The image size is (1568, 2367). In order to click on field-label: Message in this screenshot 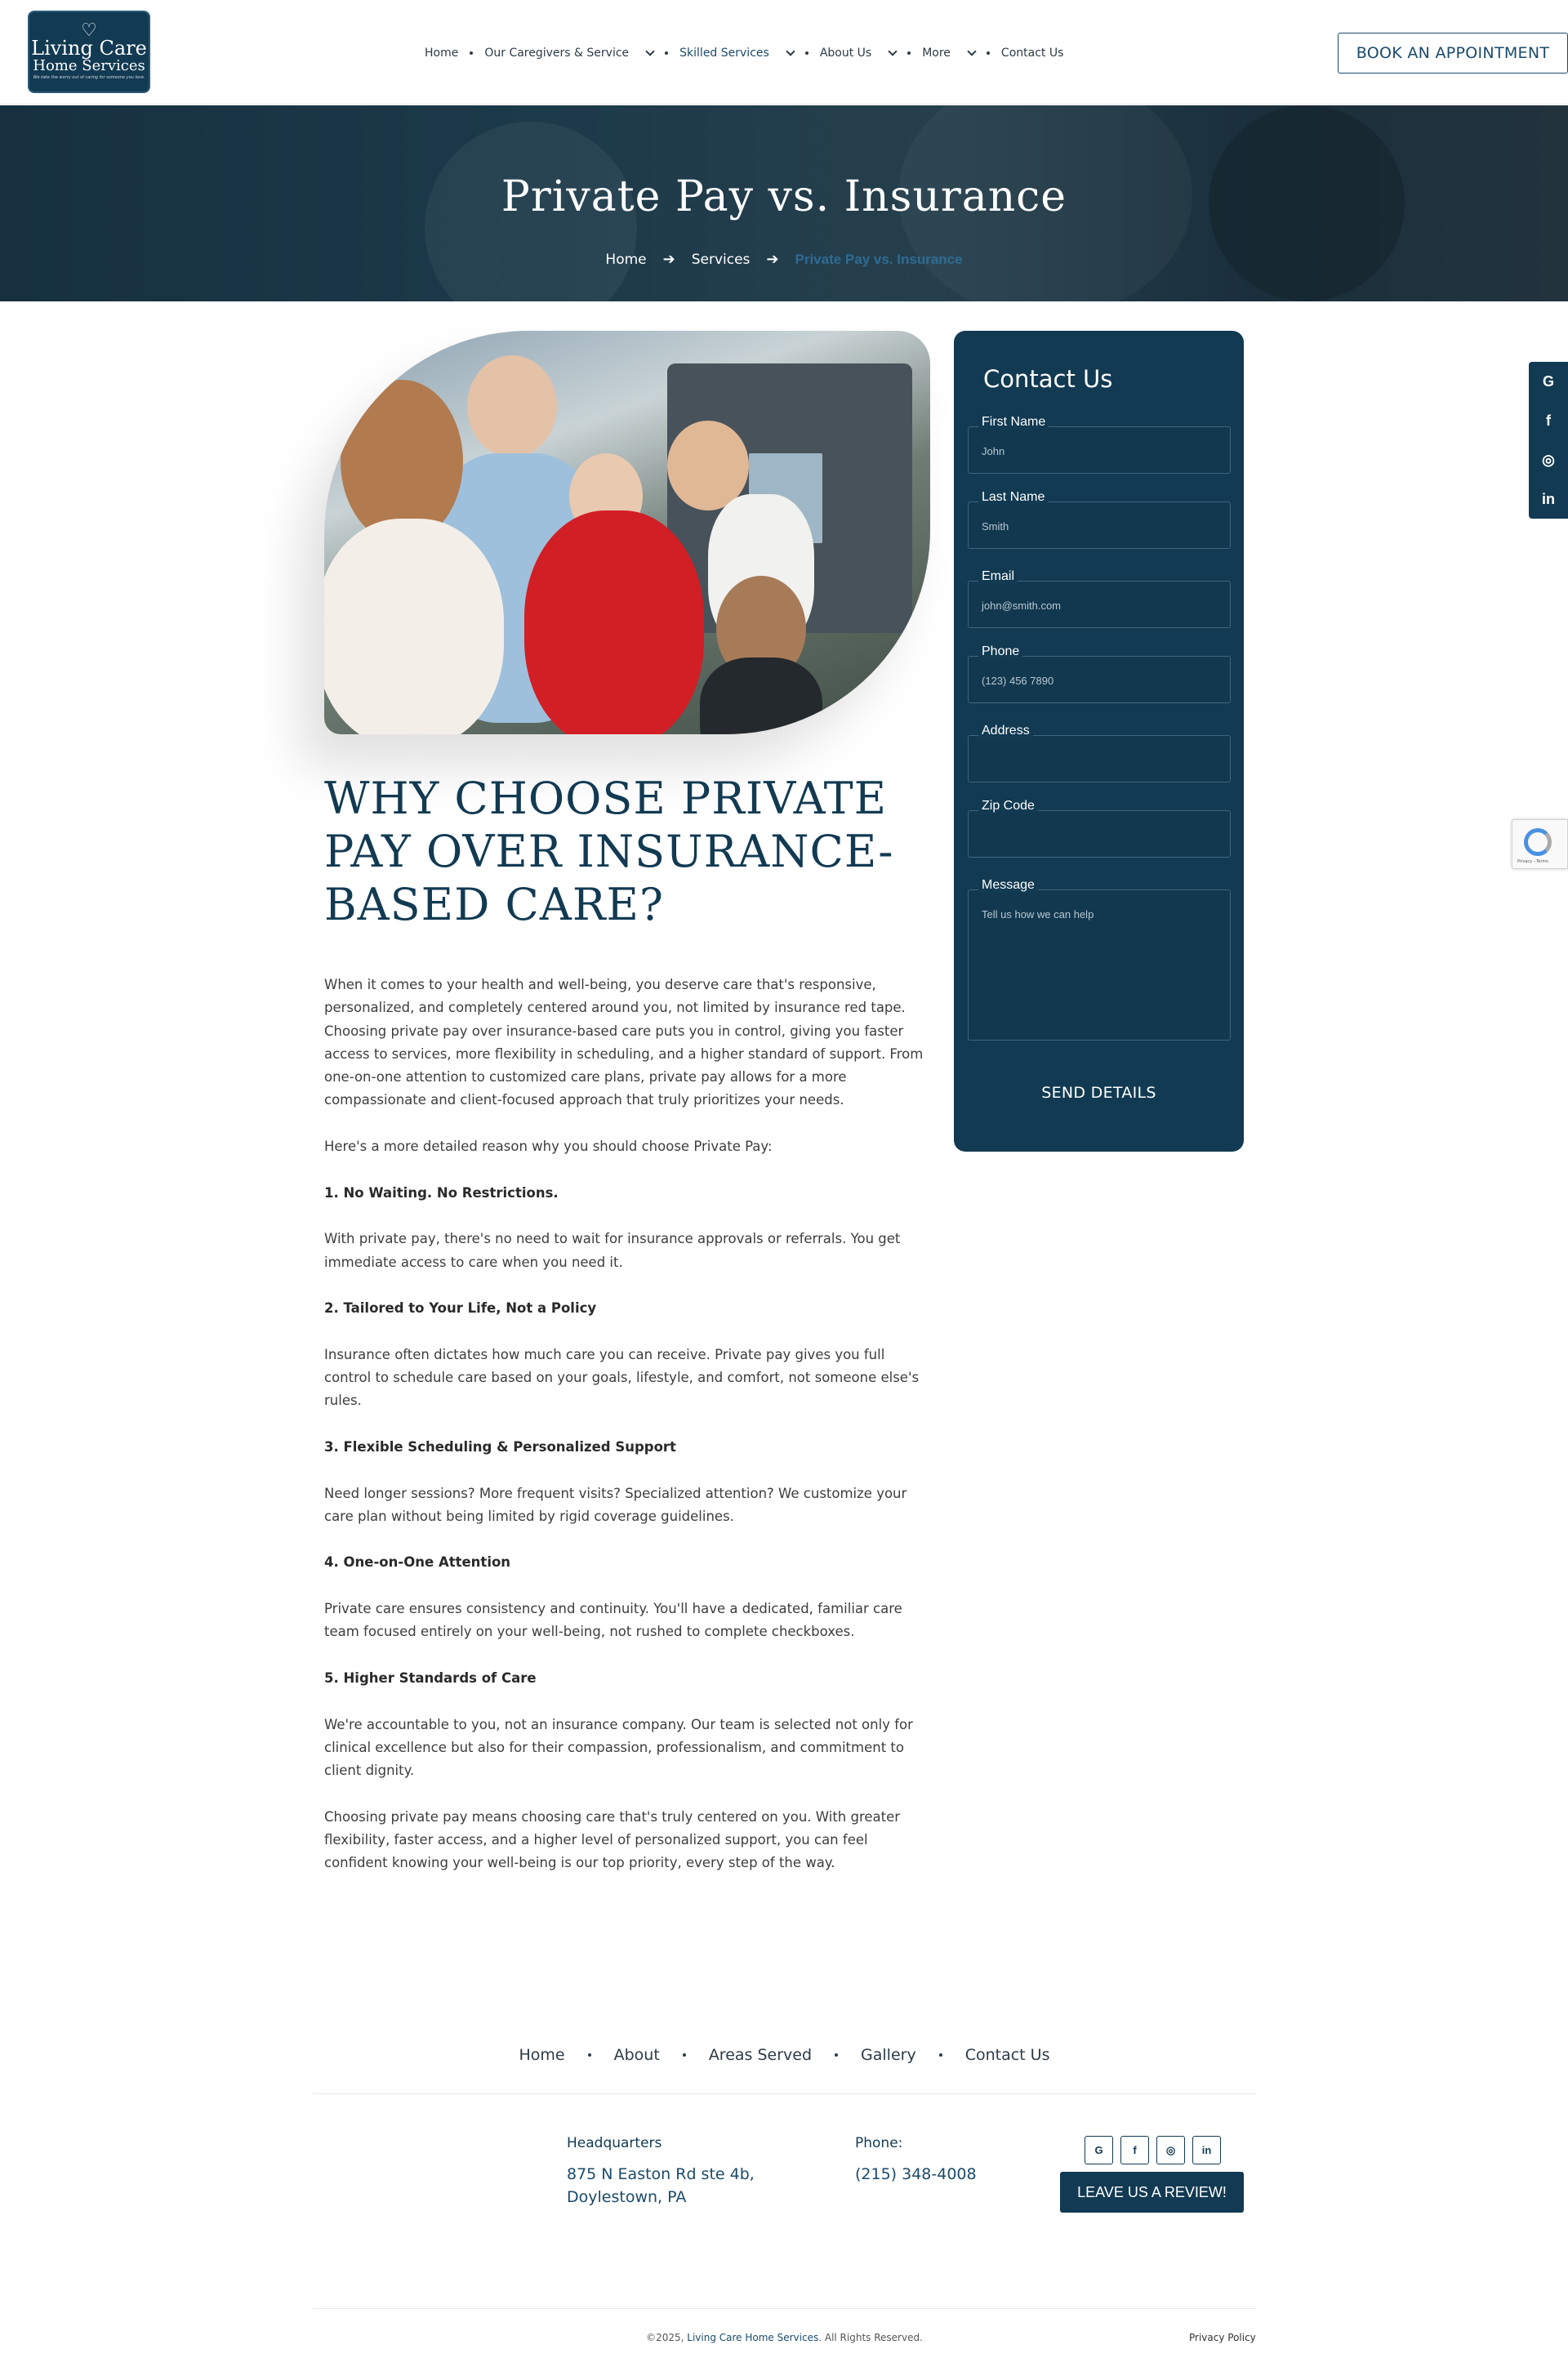, I will do `click(1008, 886)`.